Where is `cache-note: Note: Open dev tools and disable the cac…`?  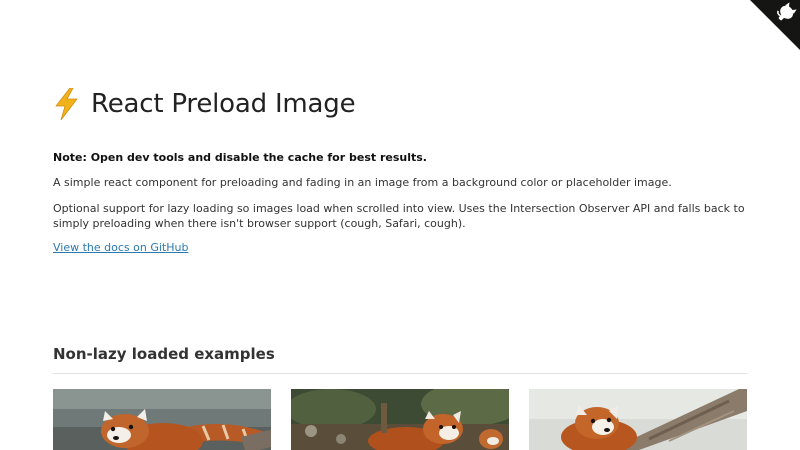 cache-note: Note: Open dev tools and disable the cac… is located at coordinates (240, 157).